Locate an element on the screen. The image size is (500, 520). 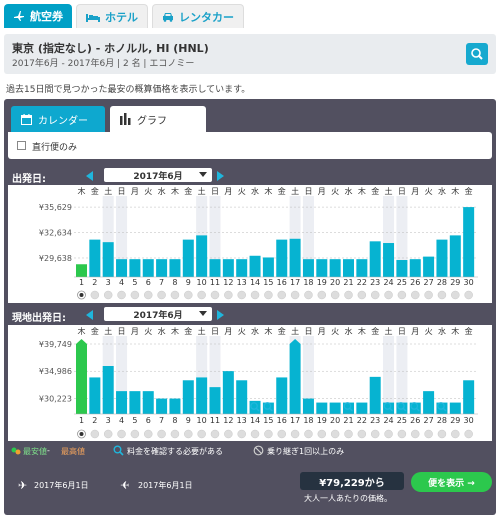
return-month-select: 2017年6月 is located at coordinates (158, 314).